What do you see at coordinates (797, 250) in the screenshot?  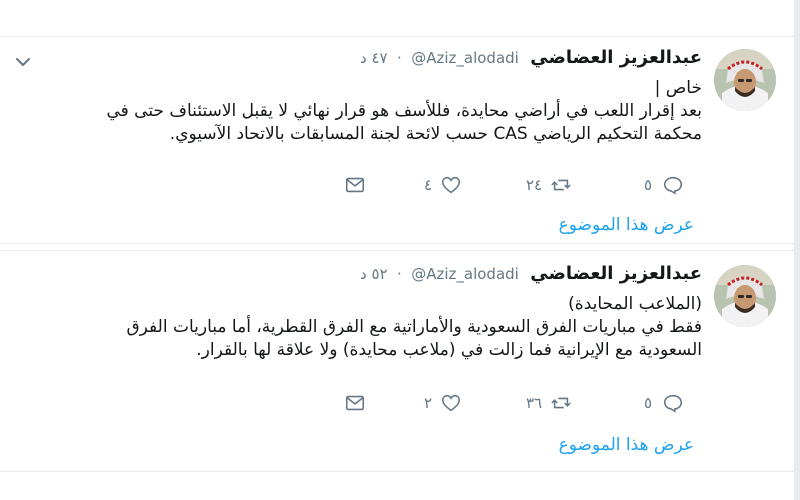 I see `scrollbar-track` at bounding box center [797, 250].